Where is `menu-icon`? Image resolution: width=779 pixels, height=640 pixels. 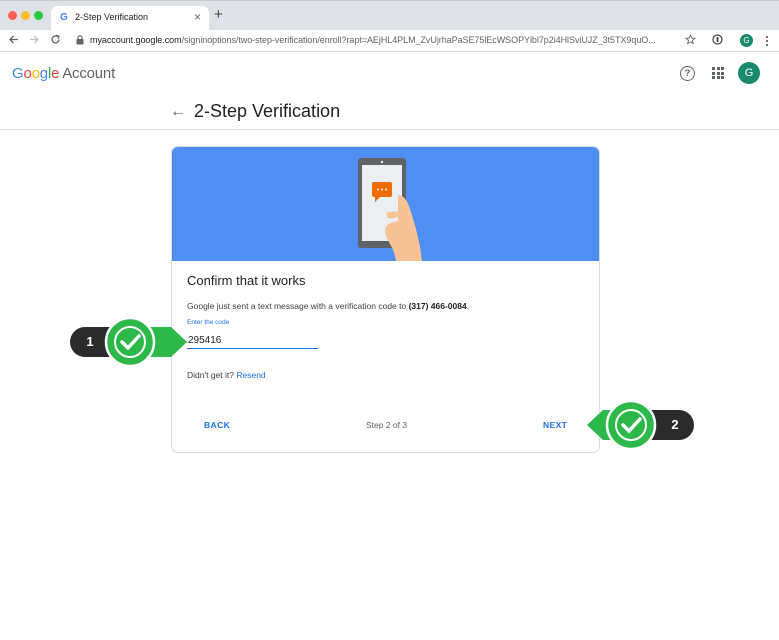 menu-icon is located at coordinates (767, 41).